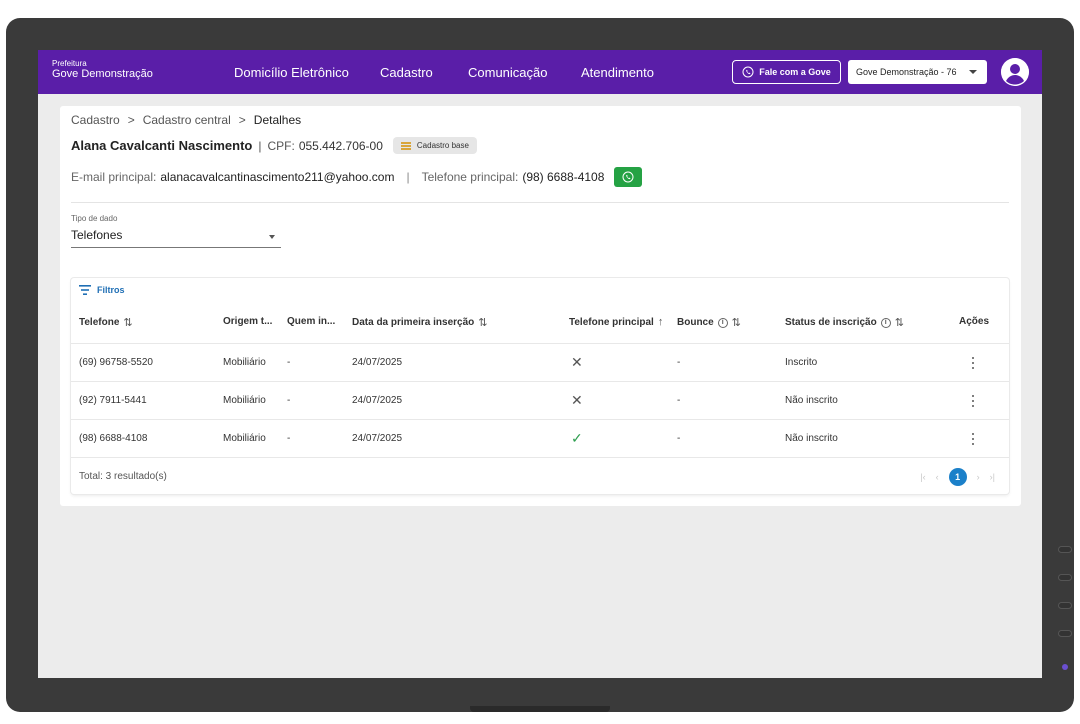 The width and height of the screenshot is (1080, 724). I want to click on list-icon, so click(405, 145).